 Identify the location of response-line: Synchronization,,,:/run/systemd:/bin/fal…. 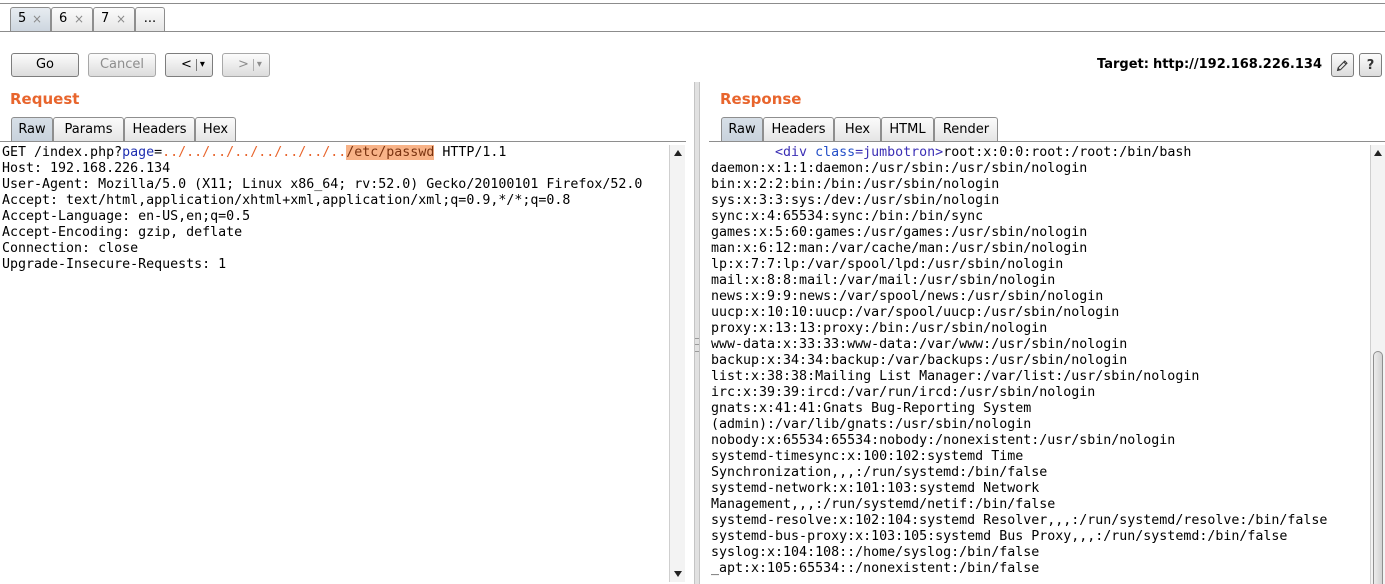
(879, 472).